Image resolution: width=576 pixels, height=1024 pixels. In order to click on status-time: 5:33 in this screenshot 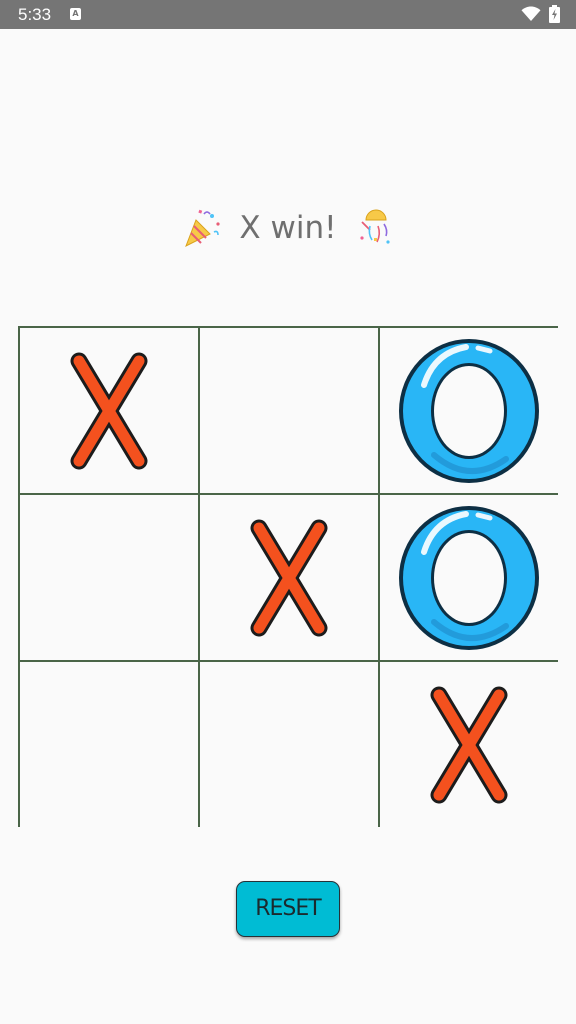, I will do `click(35, 14)`.